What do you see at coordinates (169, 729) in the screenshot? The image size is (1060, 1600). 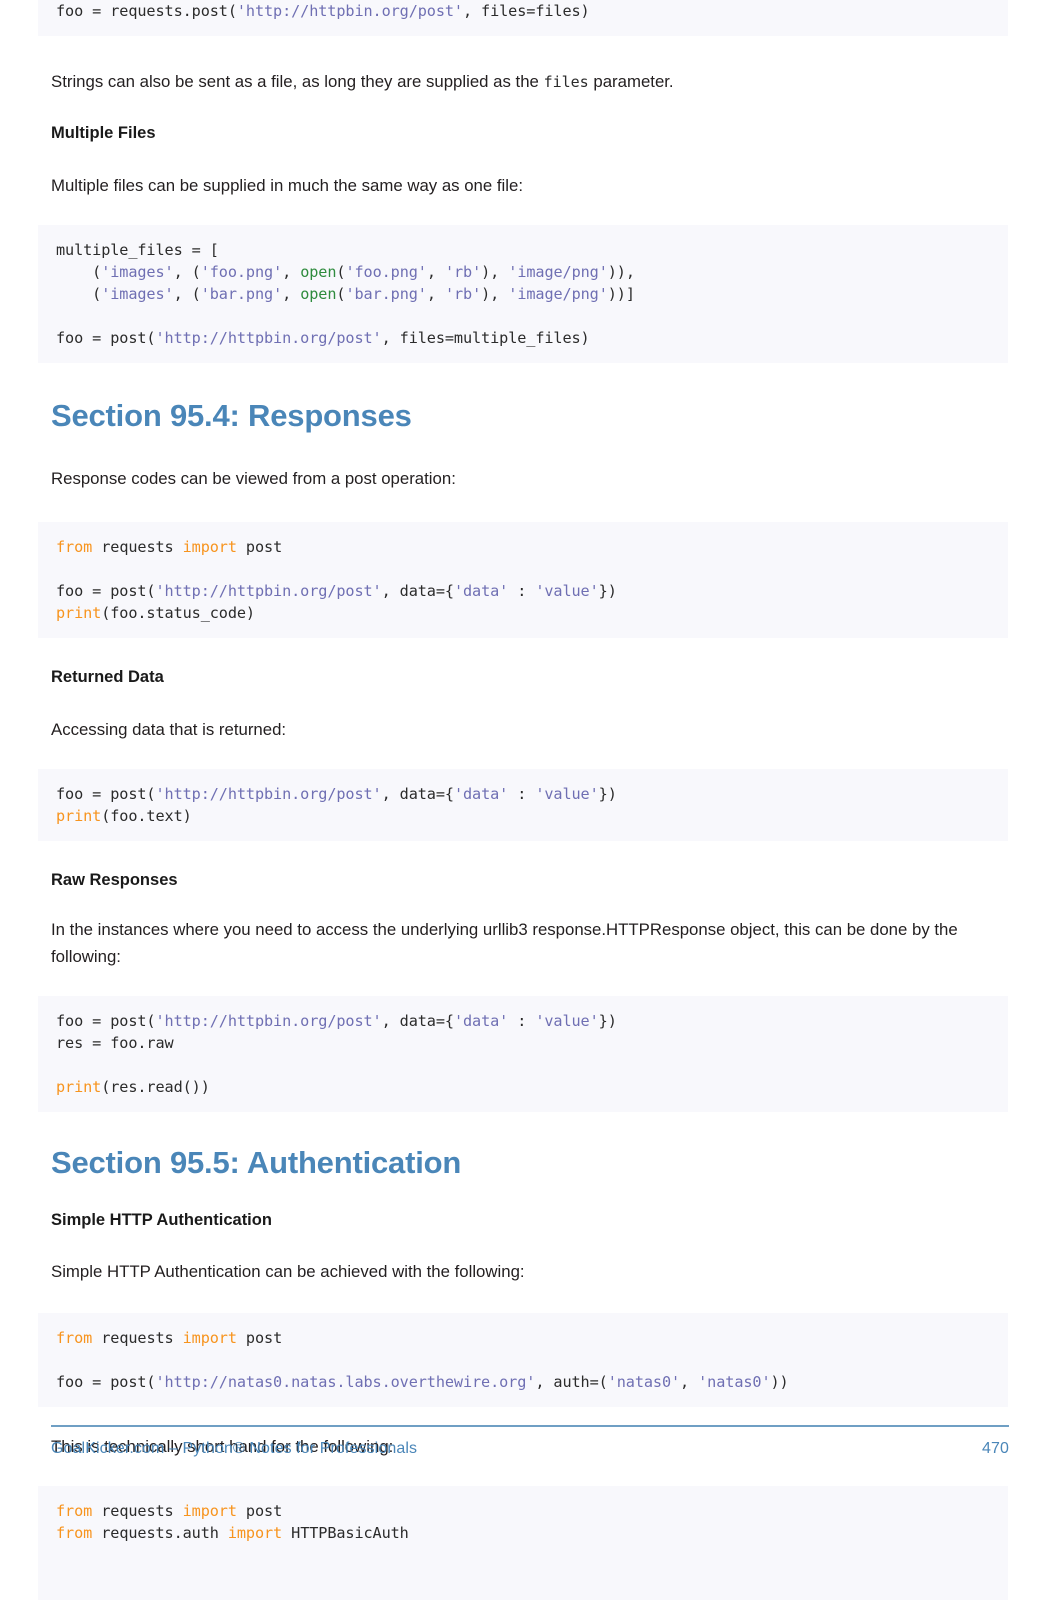 I see `paragraph-returned-data: Accessing data that is returned:` at bounding box center [169, 729].